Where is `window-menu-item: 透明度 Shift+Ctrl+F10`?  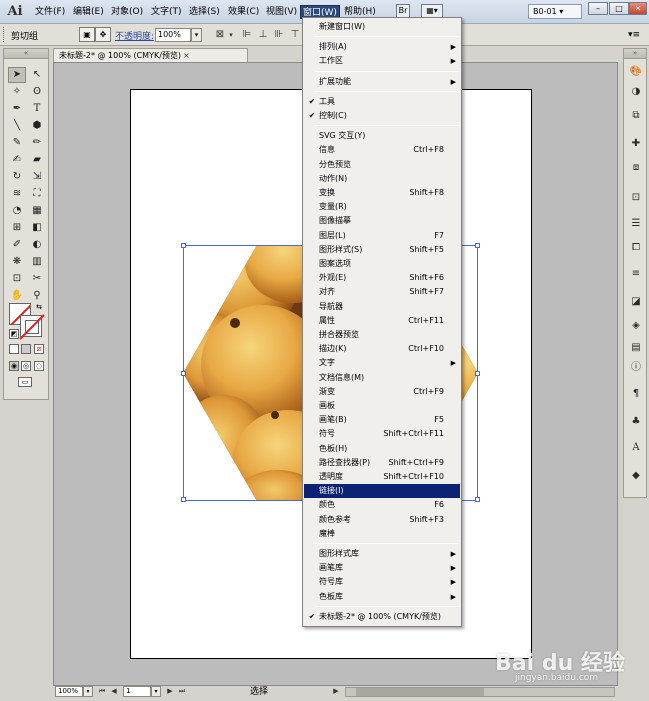 window-menu-item: 透明度 Shift+Ctrl+F10 is located at coordinates (382, 477).